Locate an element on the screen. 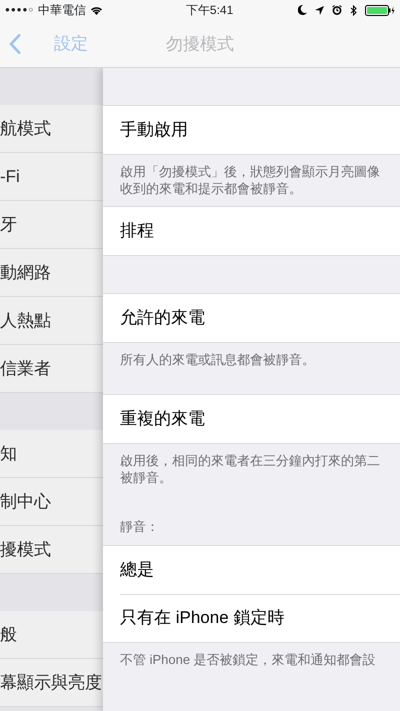  settings-row: 牙 is located at coordinates (51, 225).